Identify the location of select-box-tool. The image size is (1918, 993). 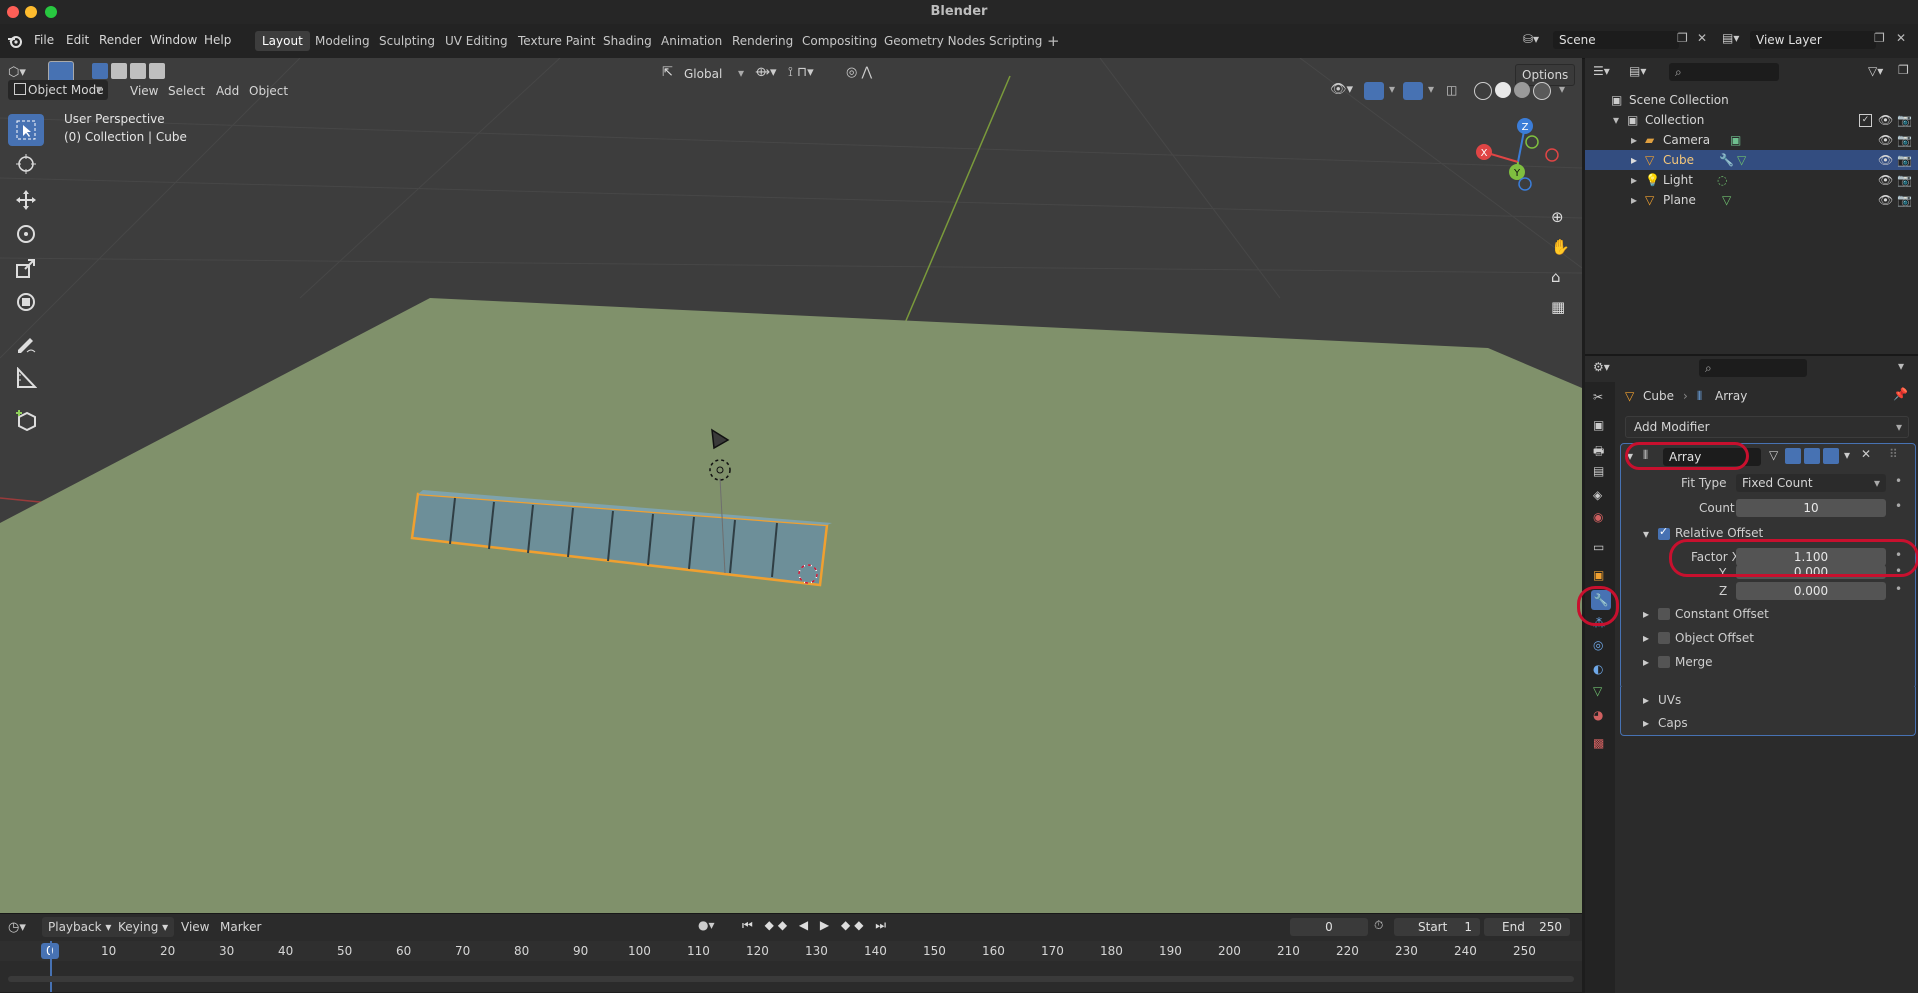
(26, 130).